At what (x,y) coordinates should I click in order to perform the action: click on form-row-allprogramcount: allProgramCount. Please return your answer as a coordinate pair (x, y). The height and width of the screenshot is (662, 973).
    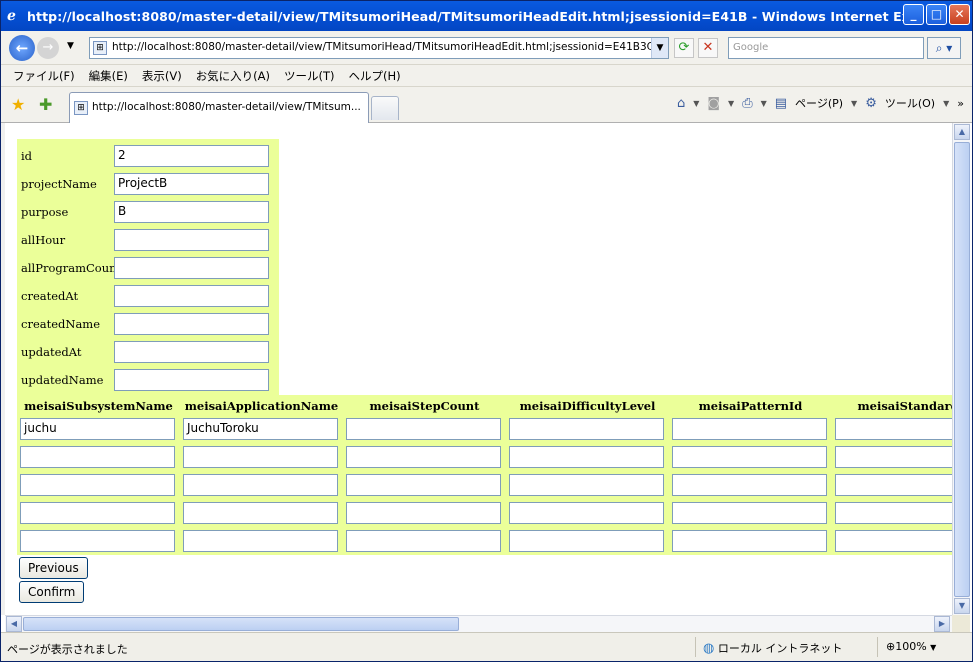
    Looking at the image, I should click on (149, 268).